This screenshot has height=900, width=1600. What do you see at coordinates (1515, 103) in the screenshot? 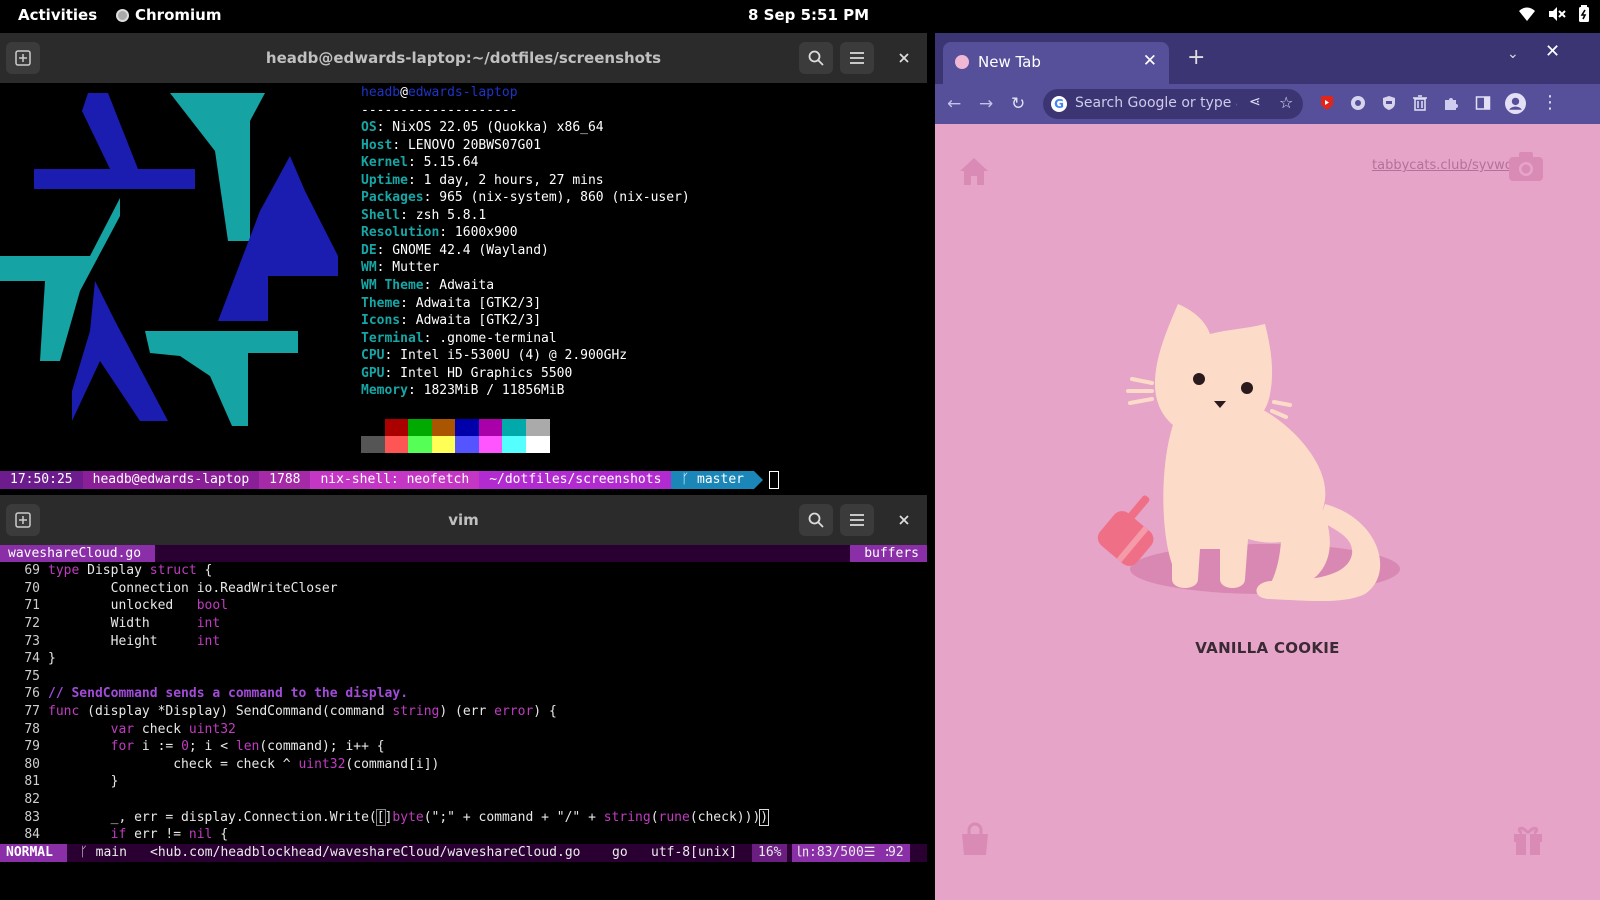
I see `profile-avatar-icon` at bounding box center [1515, 103].